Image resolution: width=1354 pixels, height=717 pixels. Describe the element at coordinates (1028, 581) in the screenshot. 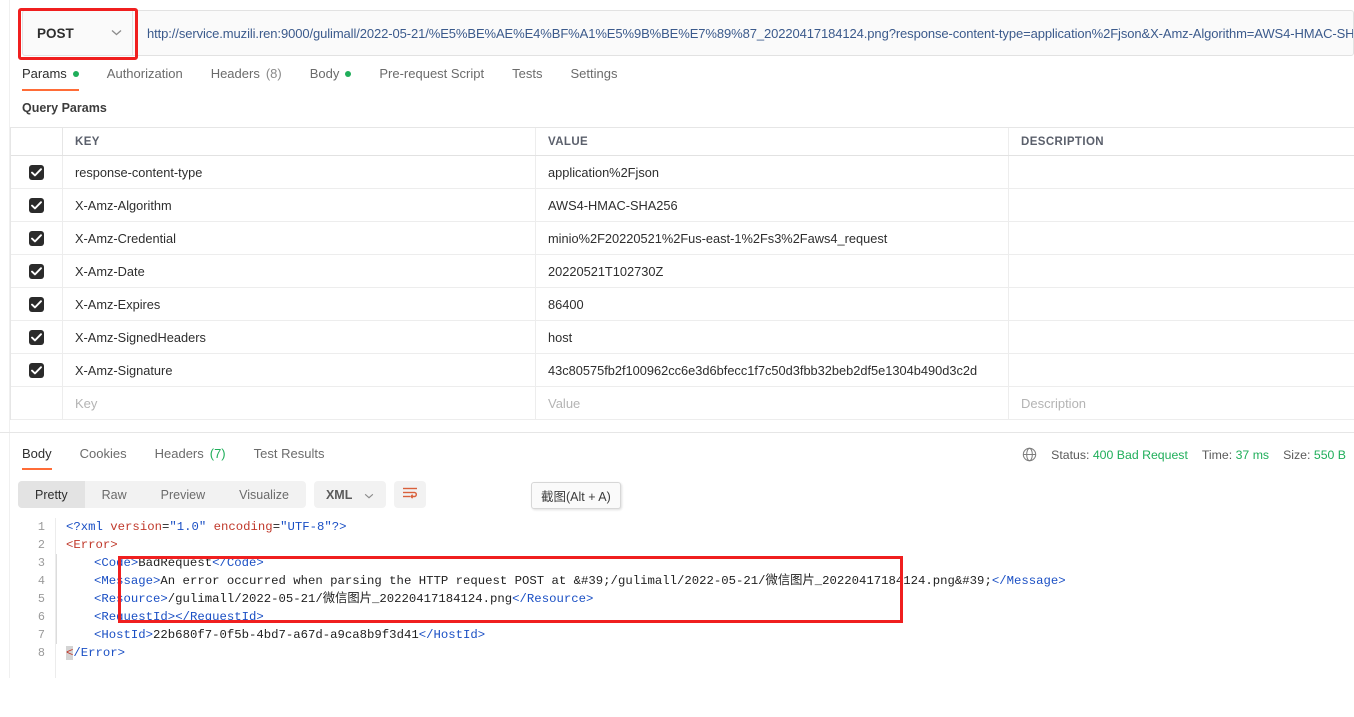

I see `message-close-tag: </Message>` at that location.